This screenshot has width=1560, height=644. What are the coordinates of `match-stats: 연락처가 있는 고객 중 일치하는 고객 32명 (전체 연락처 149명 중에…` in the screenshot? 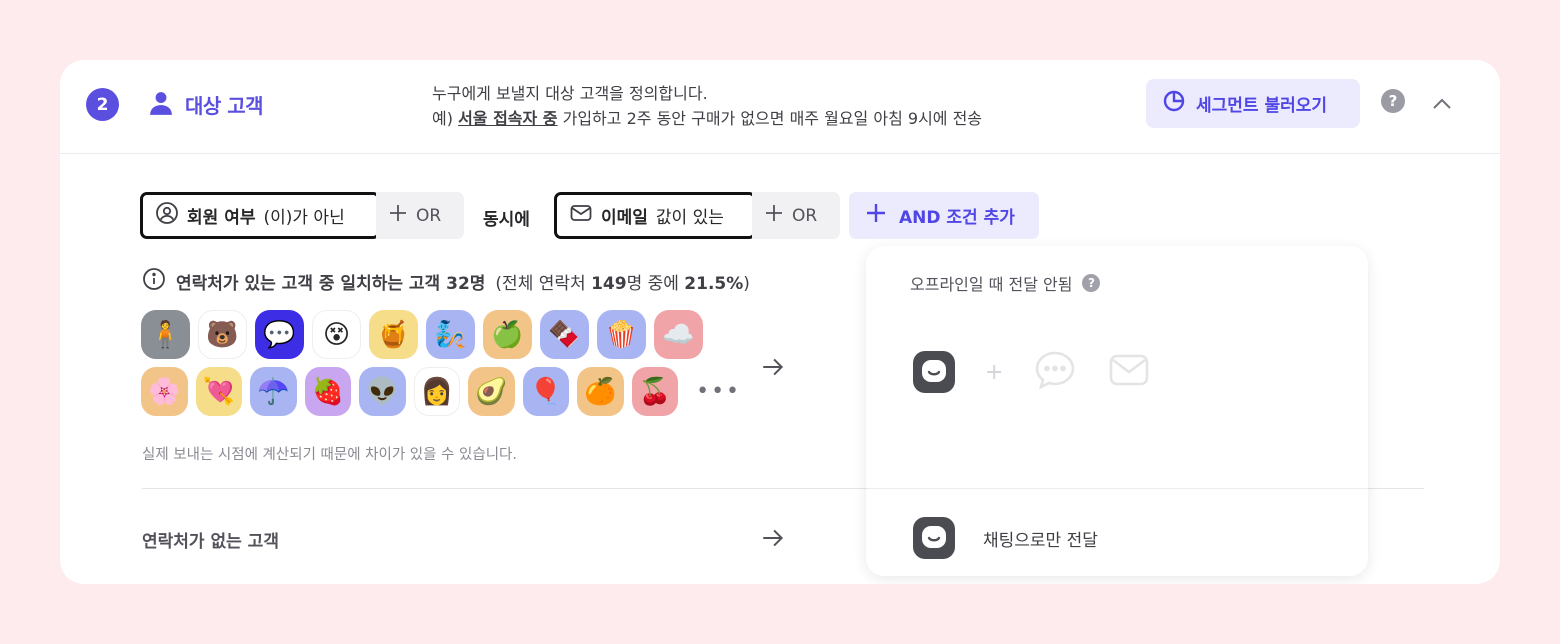 It's located at (446, 281).